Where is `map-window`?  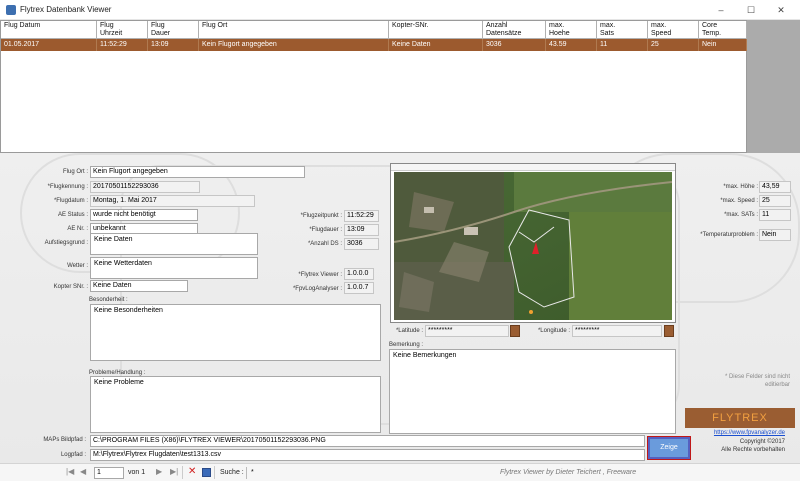
map-window is located at coordinates (533, 243).